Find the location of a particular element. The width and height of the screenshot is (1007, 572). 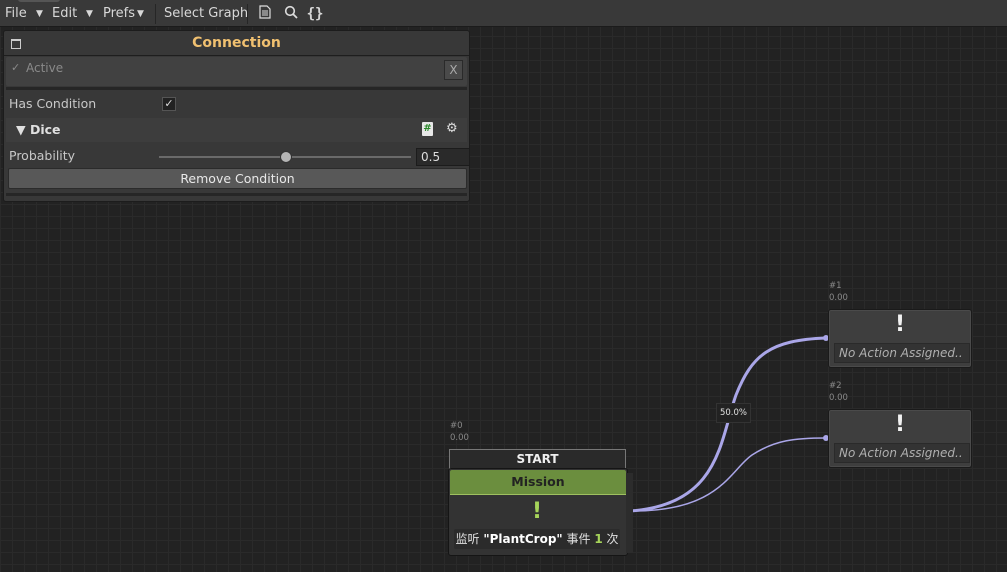

action-node-1: ! No Action Assigned.. is located at coordinates (900, 338).